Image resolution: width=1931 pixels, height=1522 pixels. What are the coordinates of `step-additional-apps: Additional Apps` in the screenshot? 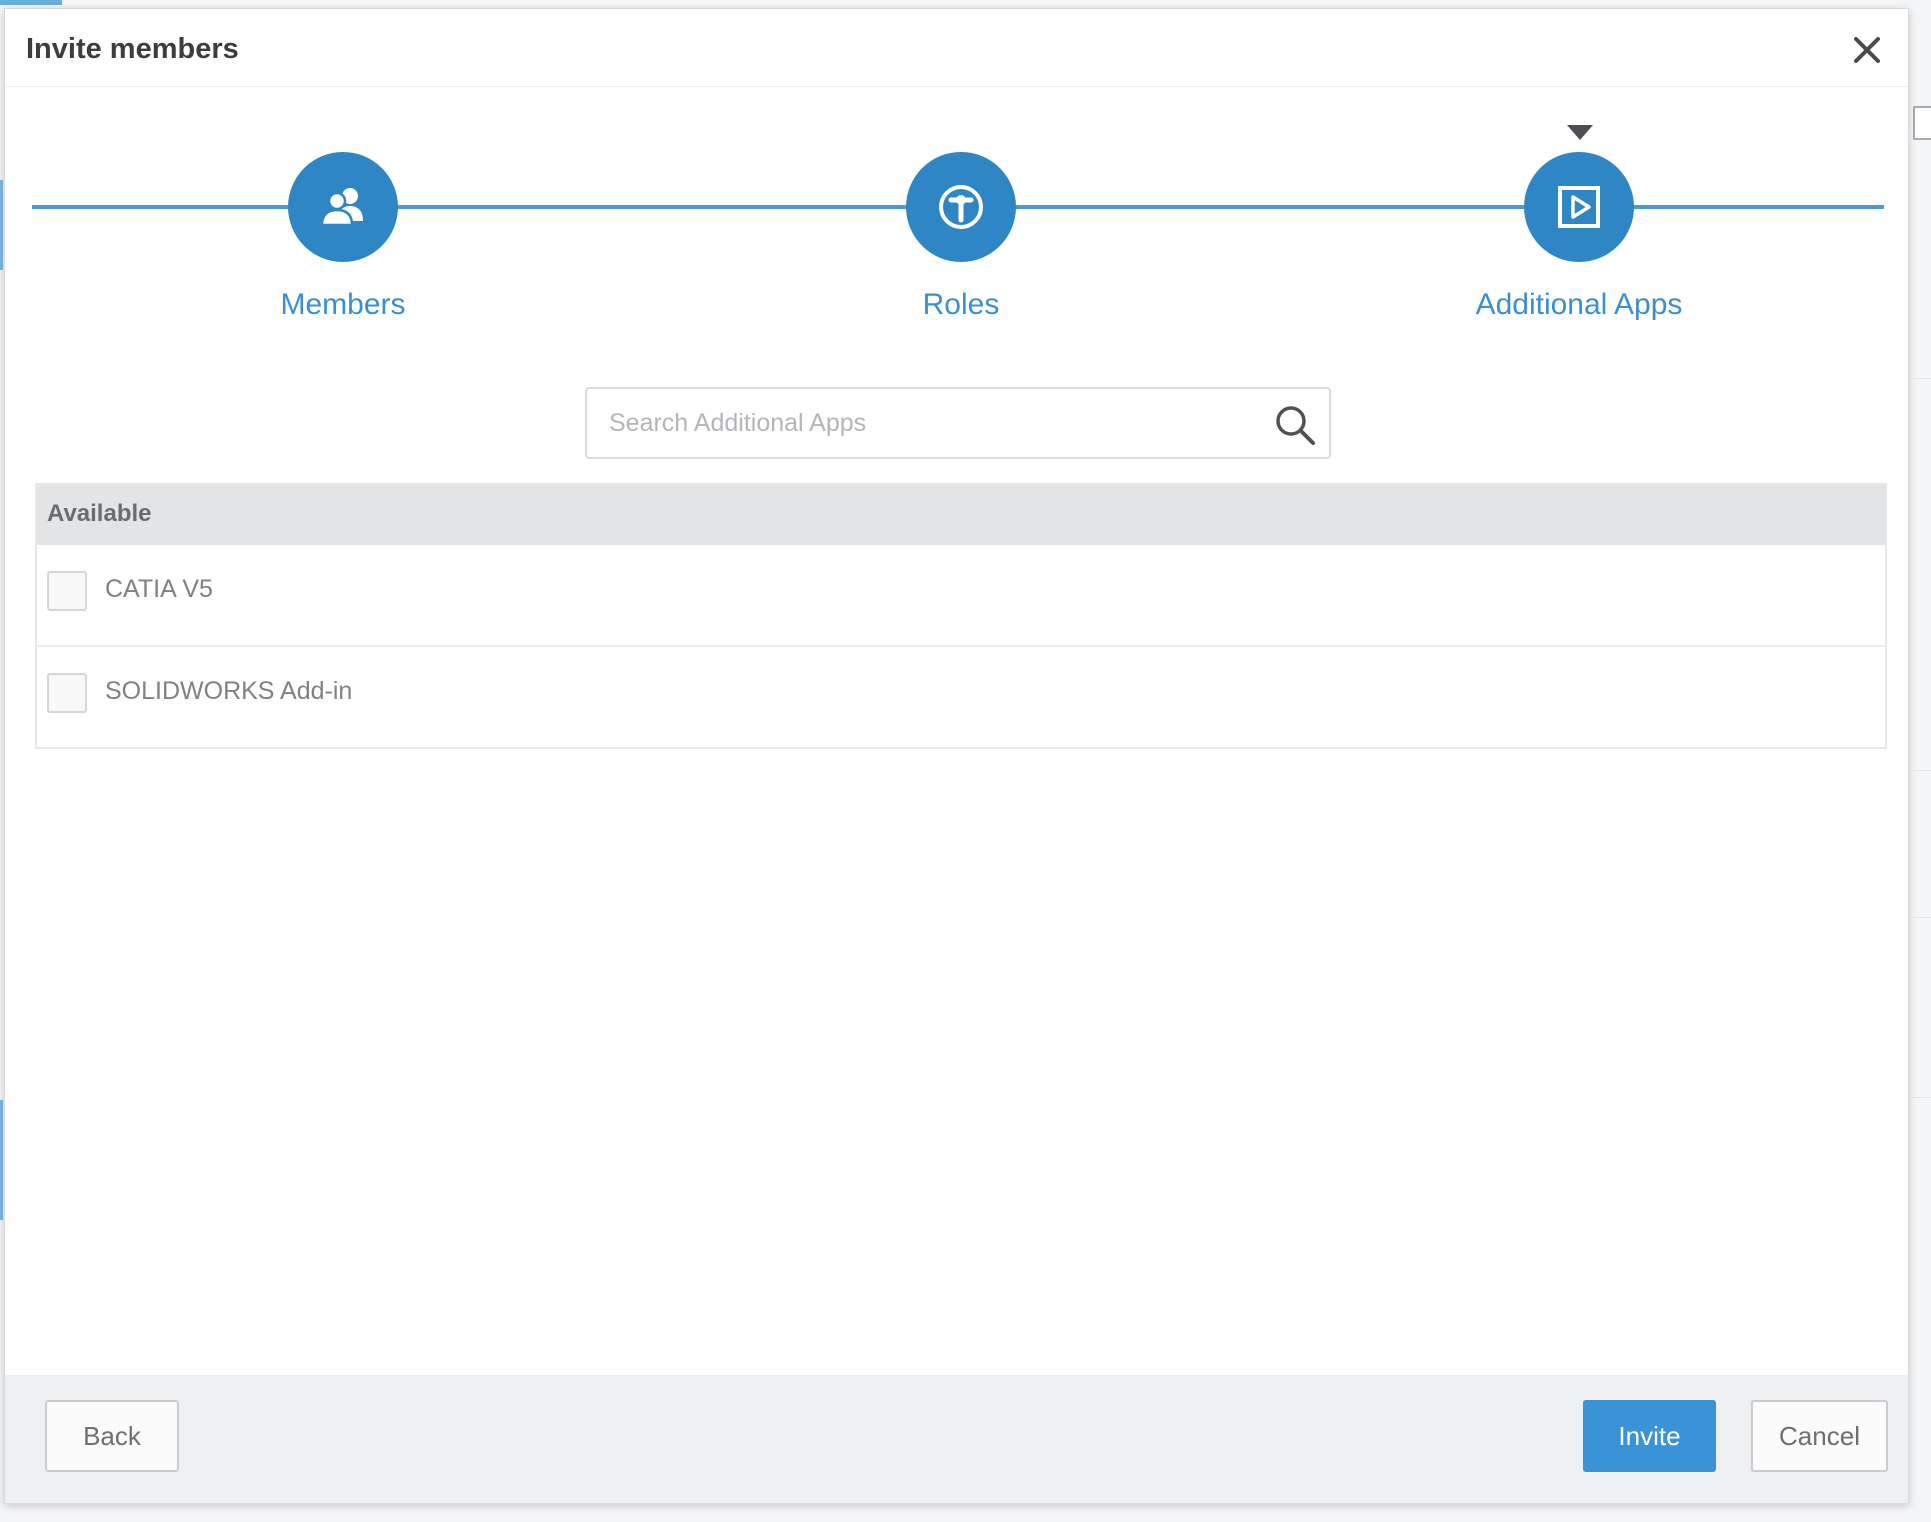 It's located at (1579, 237).